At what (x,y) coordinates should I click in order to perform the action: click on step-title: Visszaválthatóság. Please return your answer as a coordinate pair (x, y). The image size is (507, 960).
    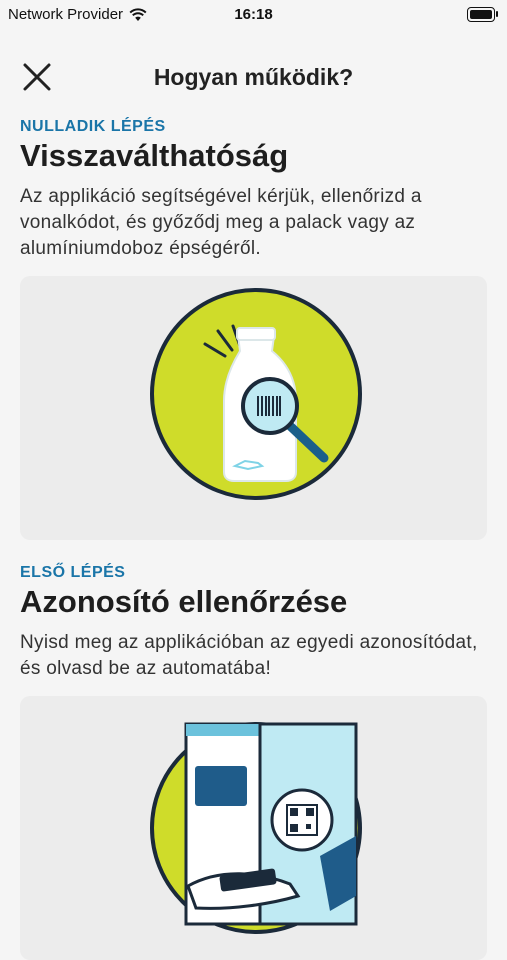
    Looking at the image, I should click on (154, 155).